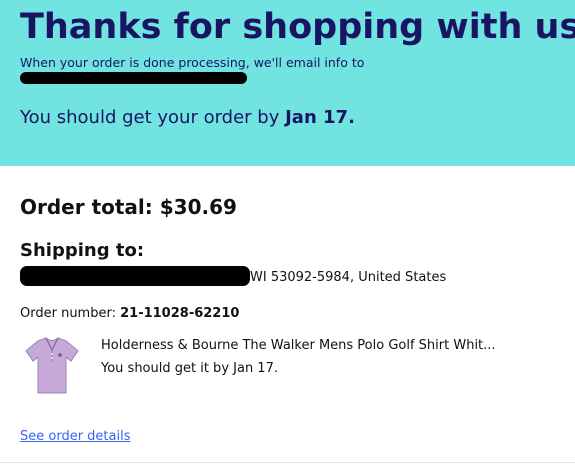 The height and width of the screenshot is (466, 575). I want to click on order-number-value: 21-11028-62210, so click(180, 313).